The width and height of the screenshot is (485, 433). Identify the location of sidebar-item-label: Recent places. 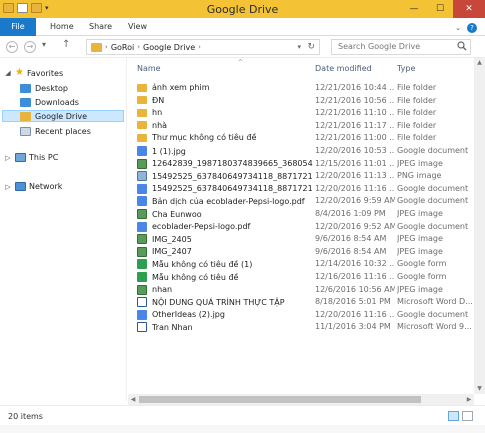
(63, 131).